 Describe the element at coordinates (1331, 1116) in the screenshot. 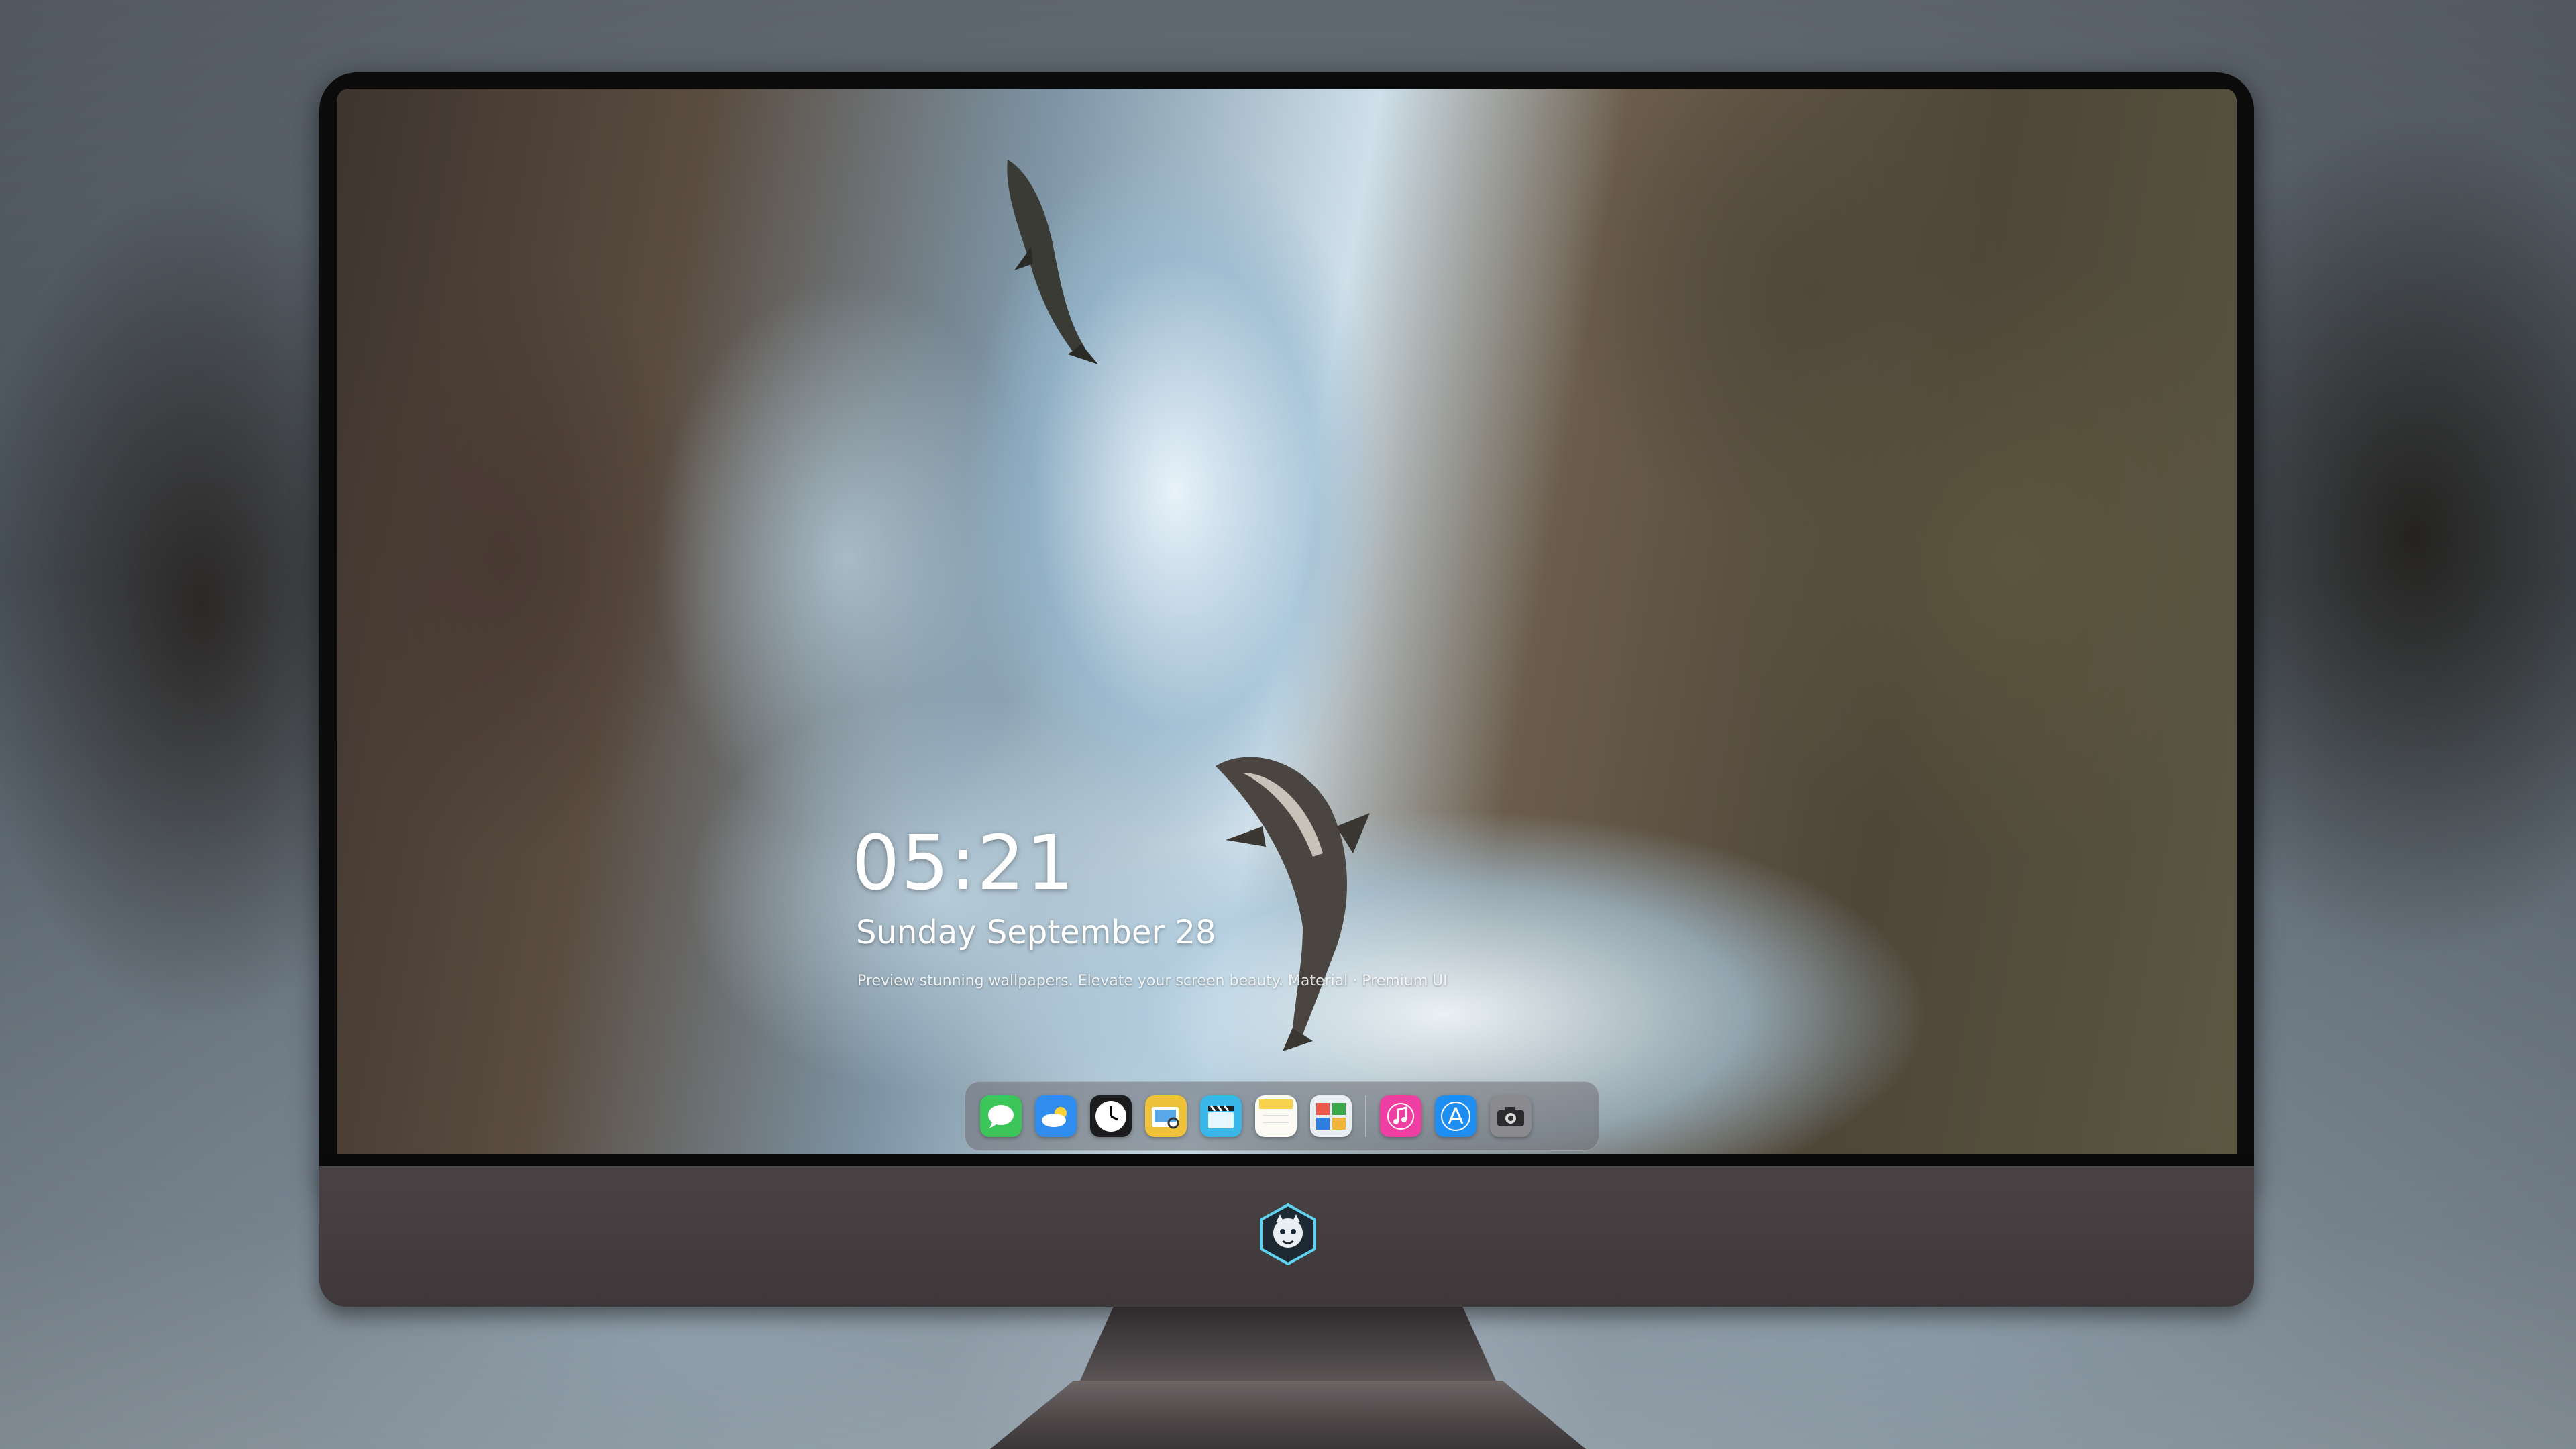

I see `photo-gallery-icon` at that location.